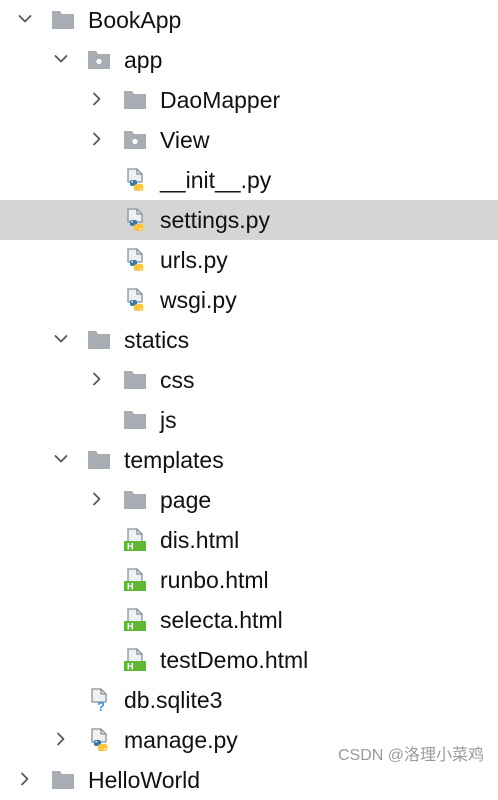  What do you see at coordinates (249, 380) in the screenshot?
I see `tree-row-css: css` at bounding box center [249, 380].